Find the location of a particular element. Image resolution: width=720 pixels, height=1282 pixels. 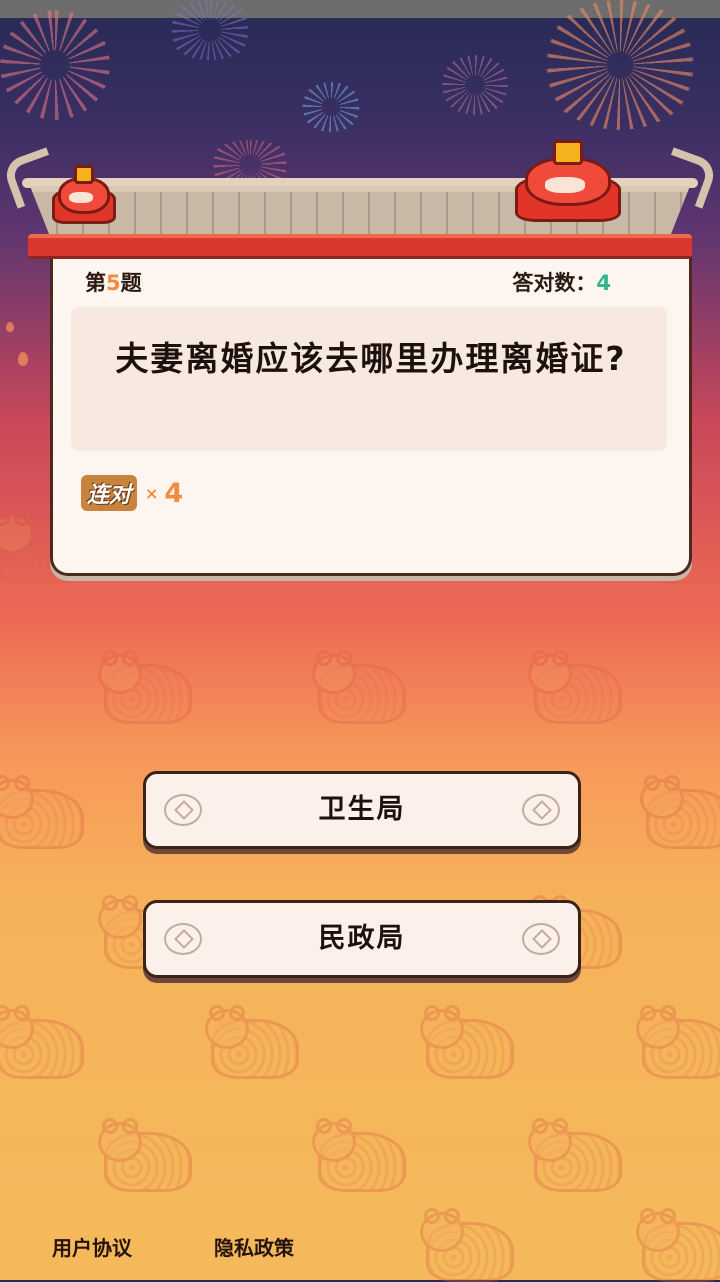

combo-count: 4 is located at coordinates (174, 493).